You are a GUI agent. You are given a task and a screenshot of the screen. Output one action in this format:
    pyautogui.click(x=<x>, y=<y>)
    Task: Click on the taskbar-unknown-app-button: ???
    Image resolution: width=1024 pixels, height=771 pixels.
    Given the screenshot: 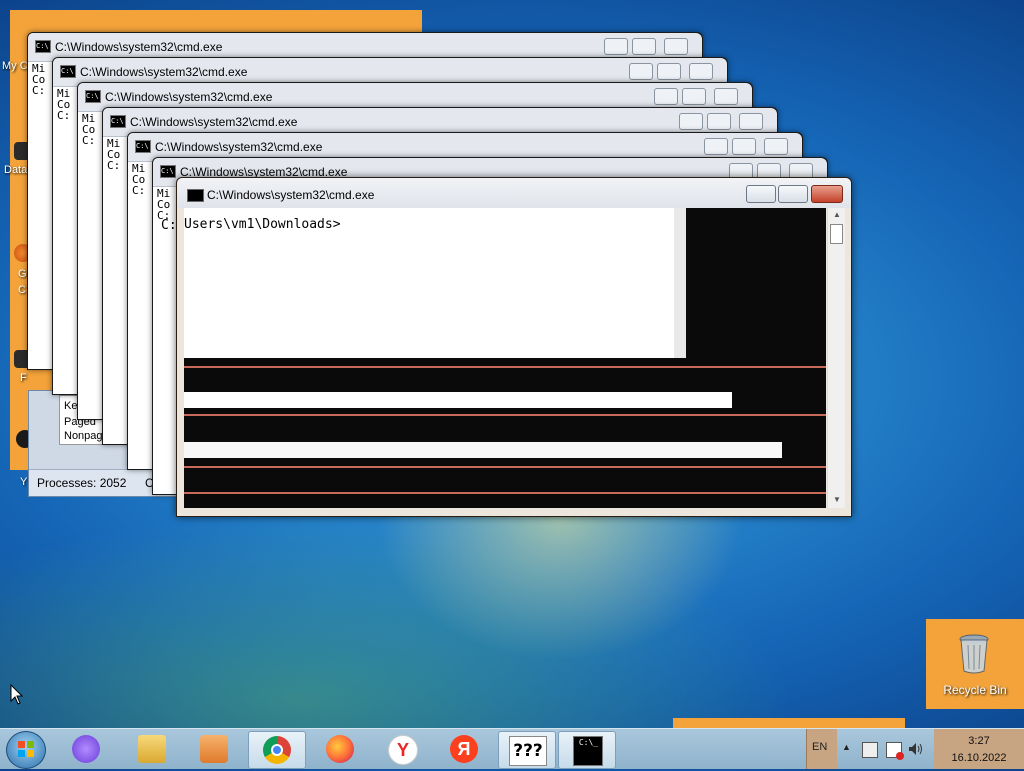 What is the action you would take?
    pyautogui.click(x=527, y=750)
    